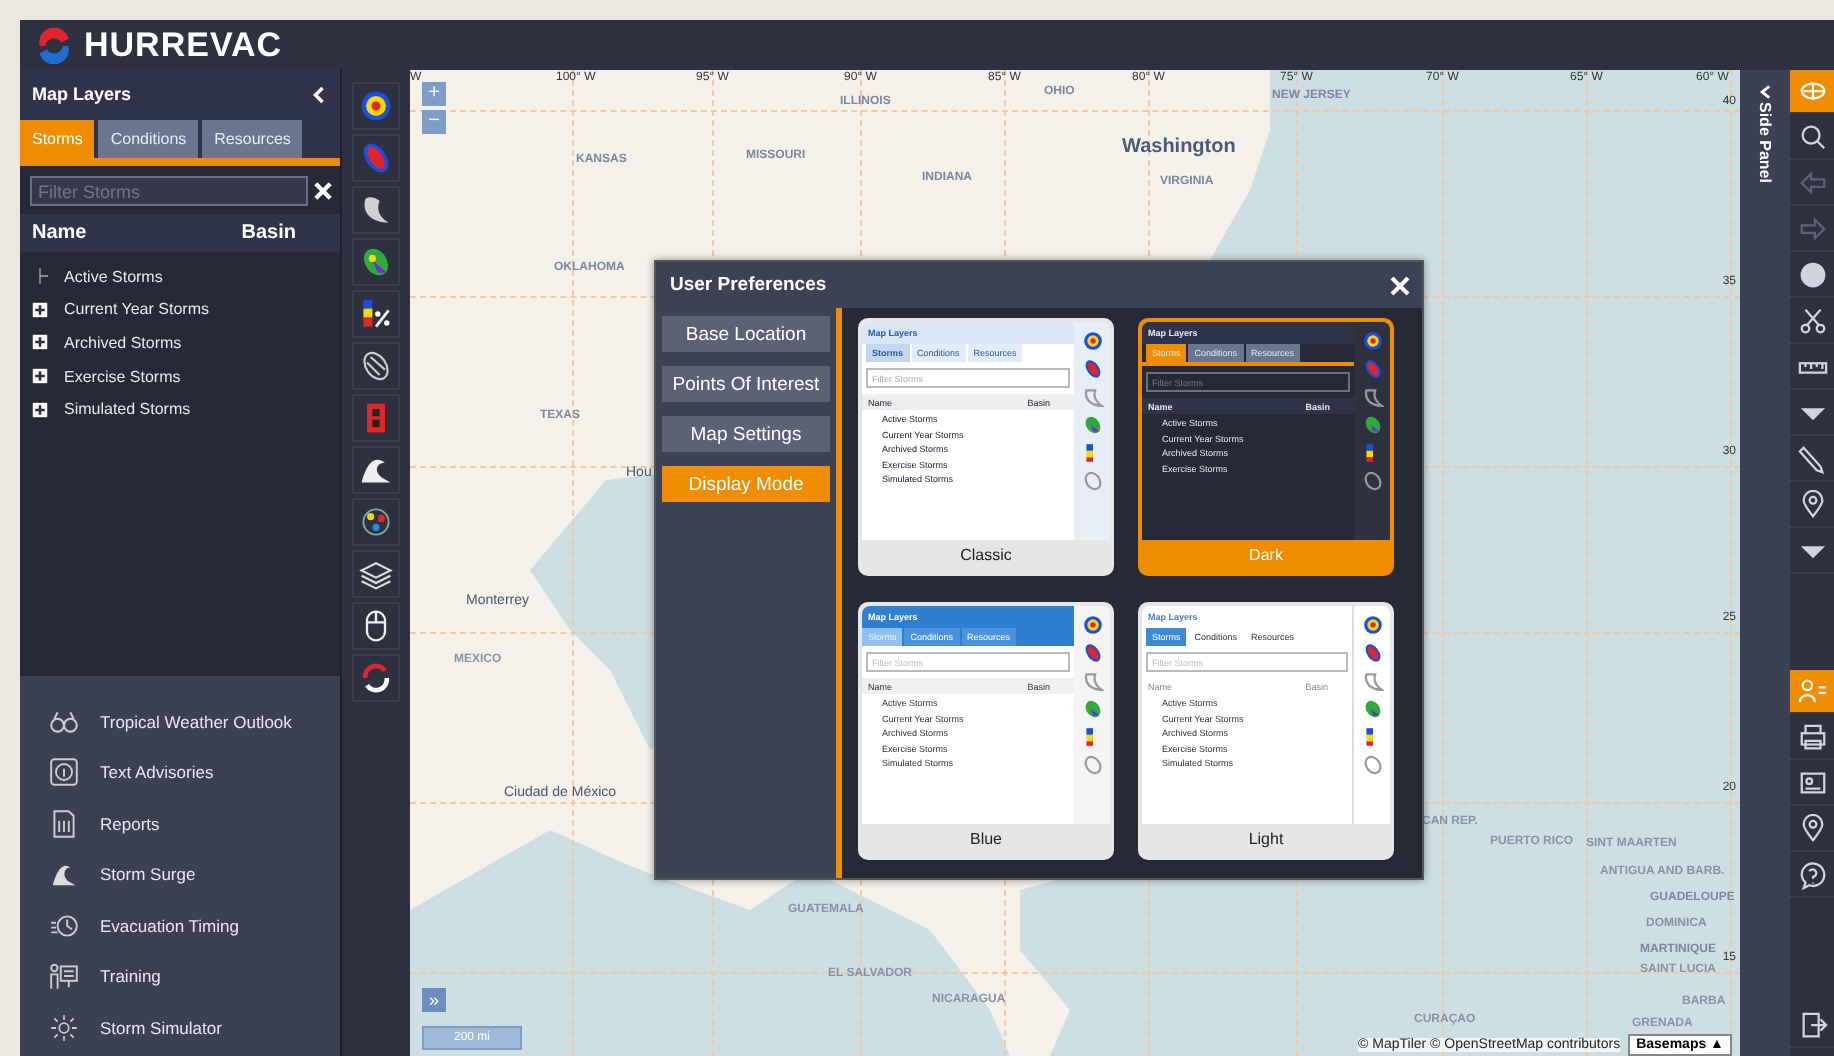 This screenshot has width=1834, height=1056. Describe the element at coordinates (148, 139) in the screenshot. I see `layer-tab: Conditions` at that location.